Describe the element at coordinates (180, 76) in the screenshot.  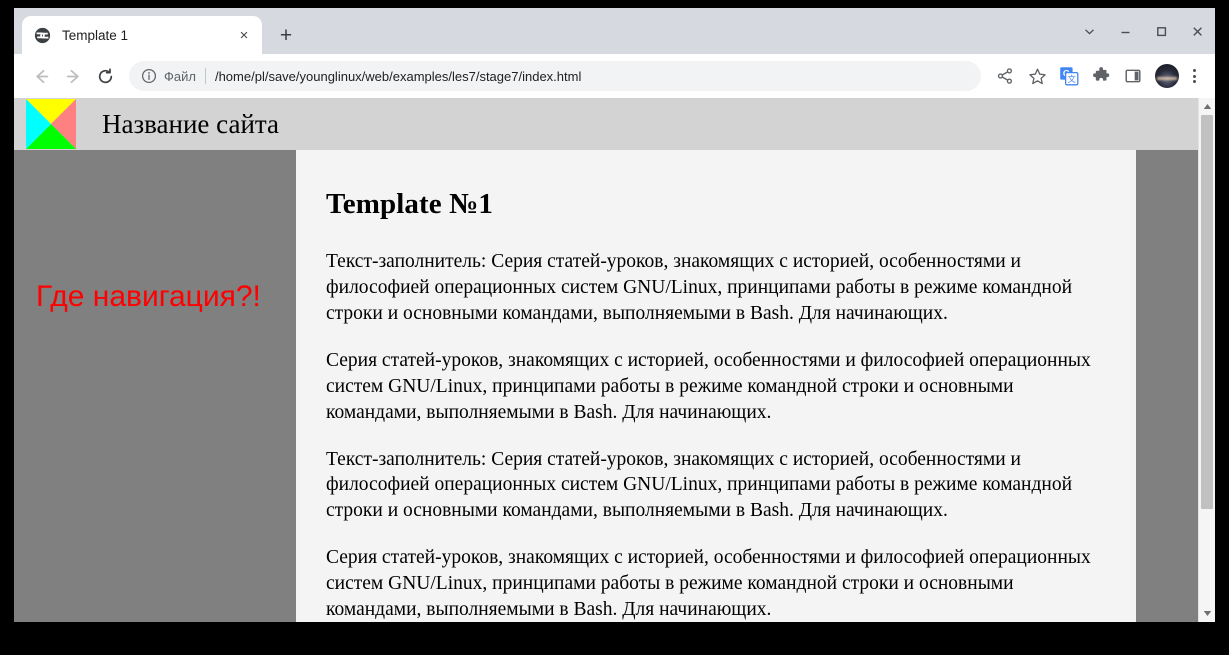
I see `scheme-label: Файл` at that location.